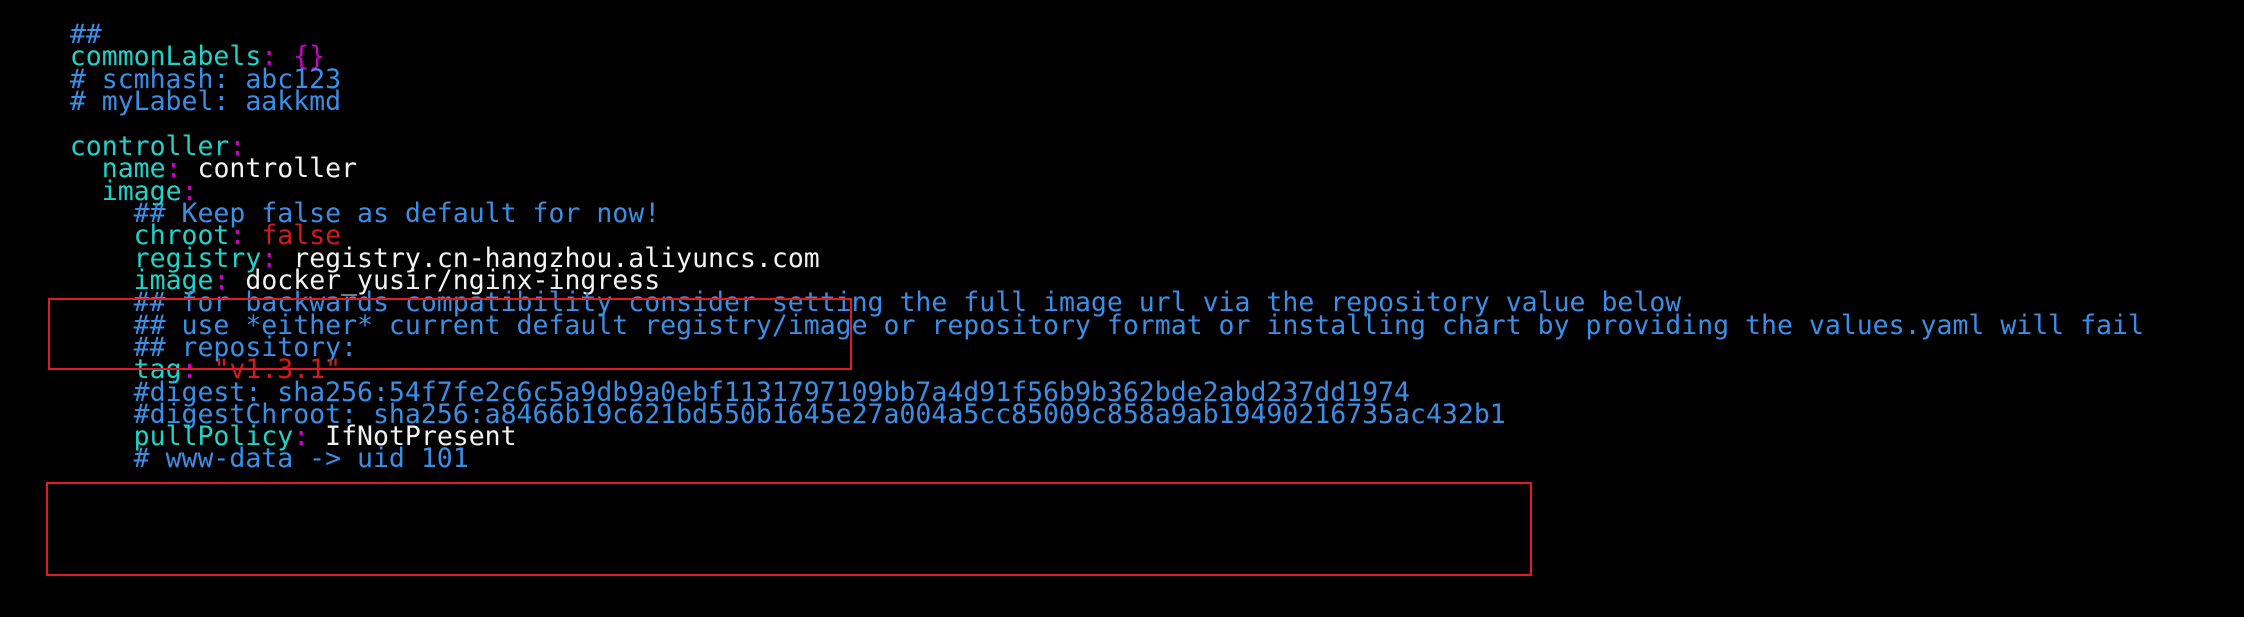 This screenshot has width=2244, height=617. I want to click on highlight-box-registry-image, so click(450, 334).